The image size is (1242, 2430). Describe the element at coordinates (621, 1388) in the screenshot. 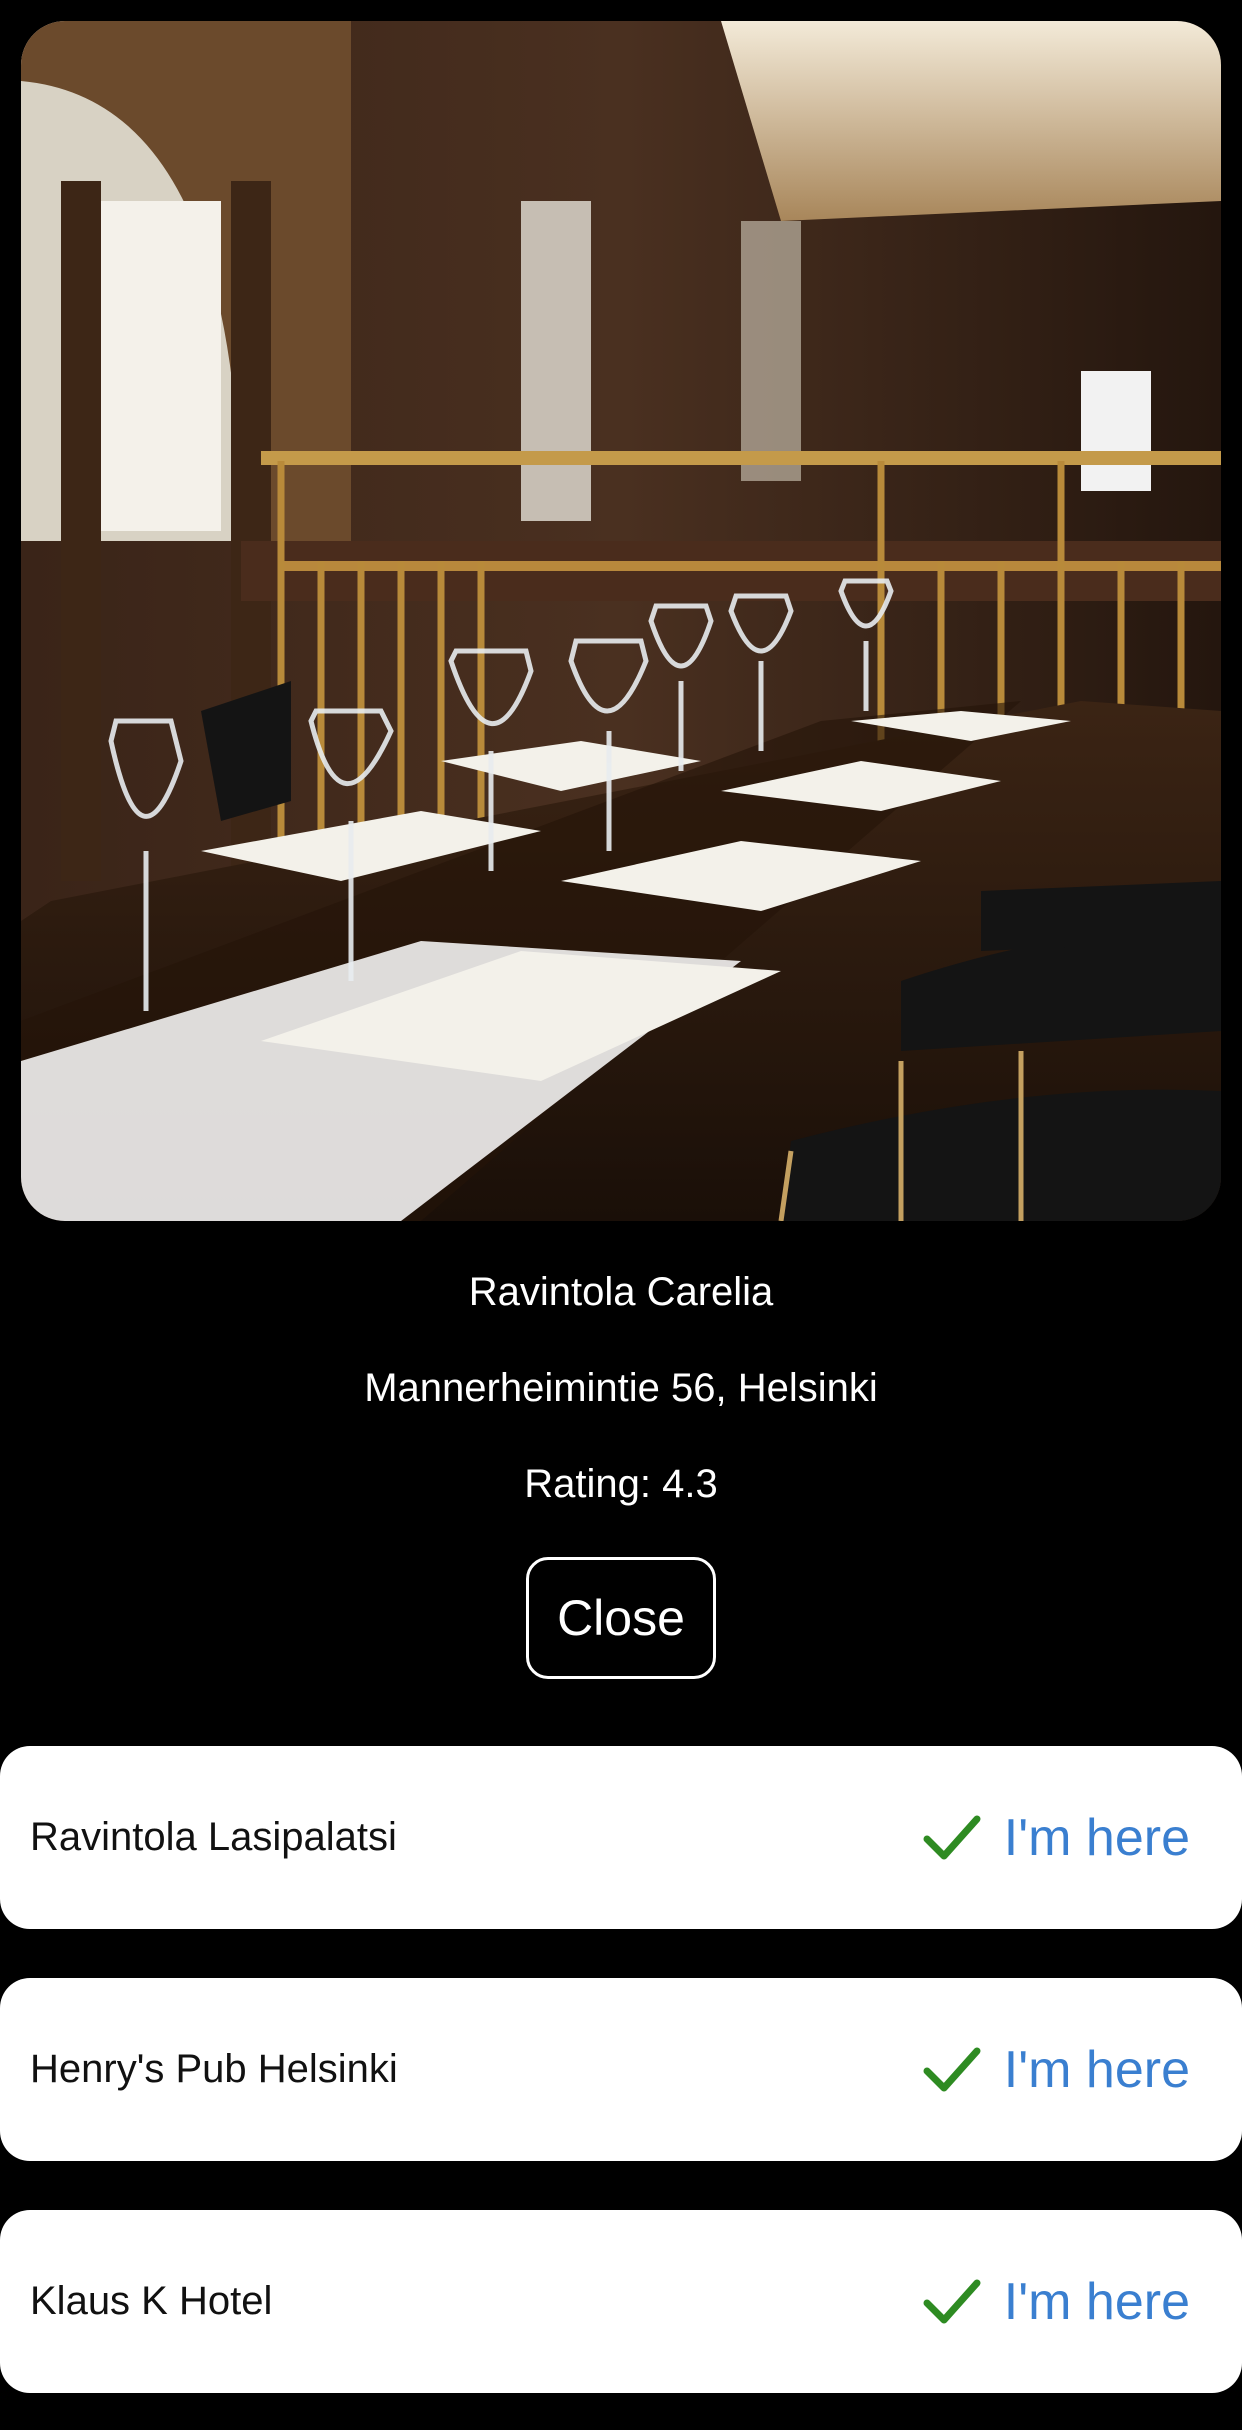

I see `place-address: Mannerheimintie 56, Helsinki` at that location.